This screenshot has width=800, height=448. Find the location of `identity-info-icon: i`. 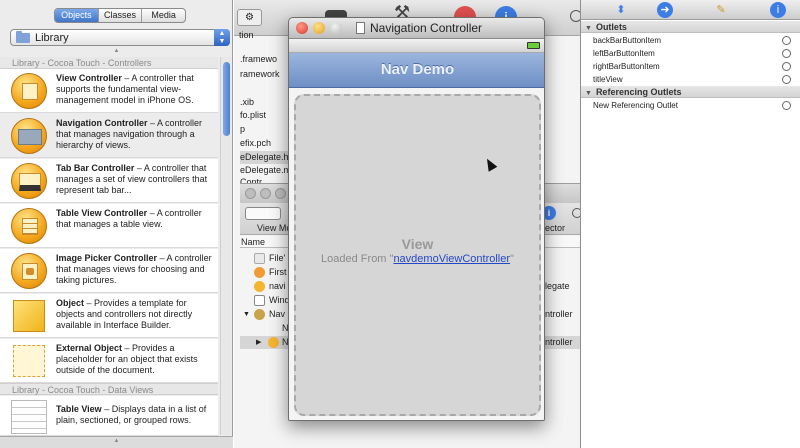

identity-info-icon: i is located at coordinates (778, 10).